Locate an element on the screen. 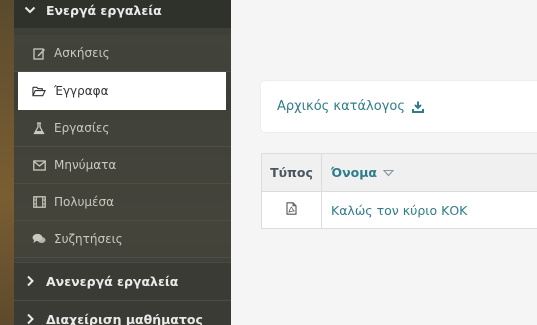 This screenshot has width=537, height=325. active-tools-header: Ενεργά εργαλεία is located at coordinates (122, 14).